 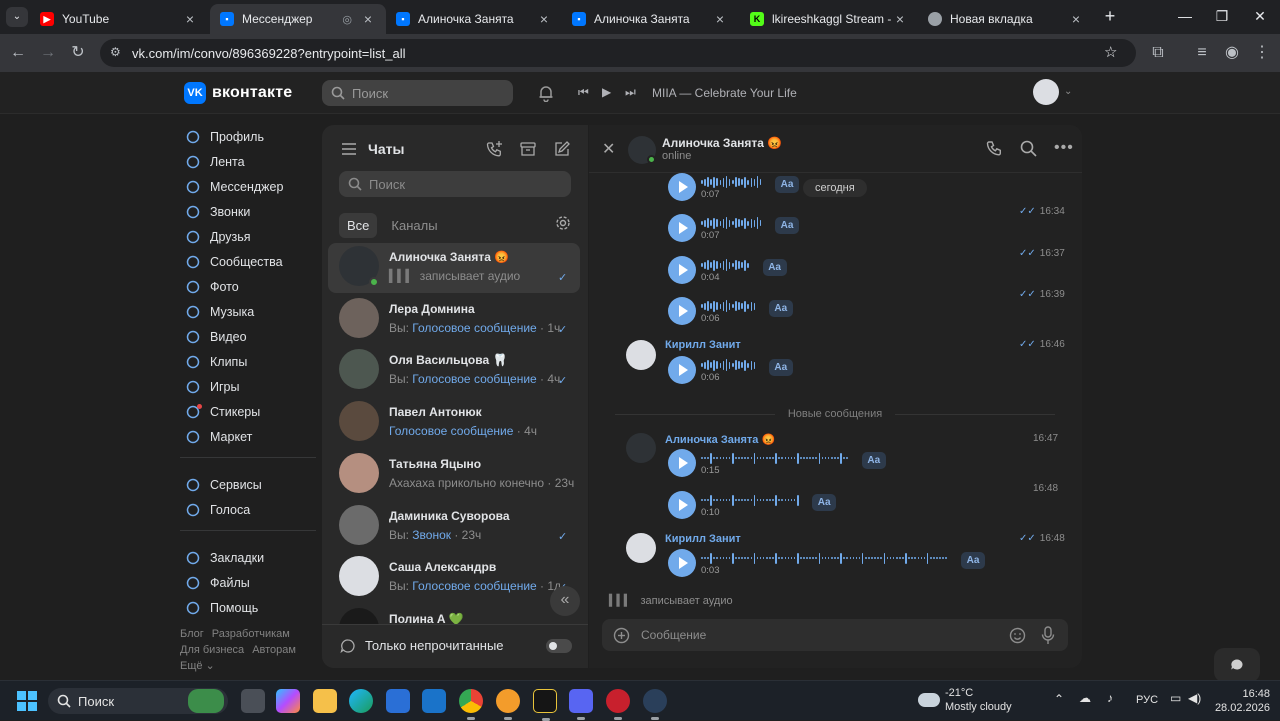 I want to click on taskbar-search: Поиск, so click(x=138, y=701).